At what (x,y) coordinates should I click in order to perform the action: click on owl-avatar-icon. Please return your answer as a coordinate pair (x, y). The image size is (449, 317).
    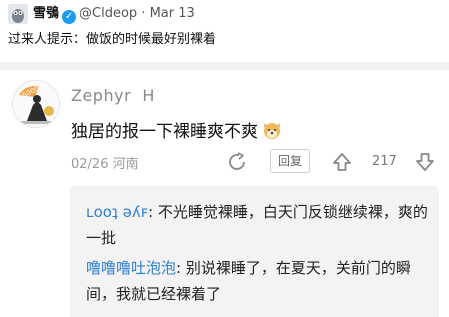
    Looking at the image, I should click on (18, 14).